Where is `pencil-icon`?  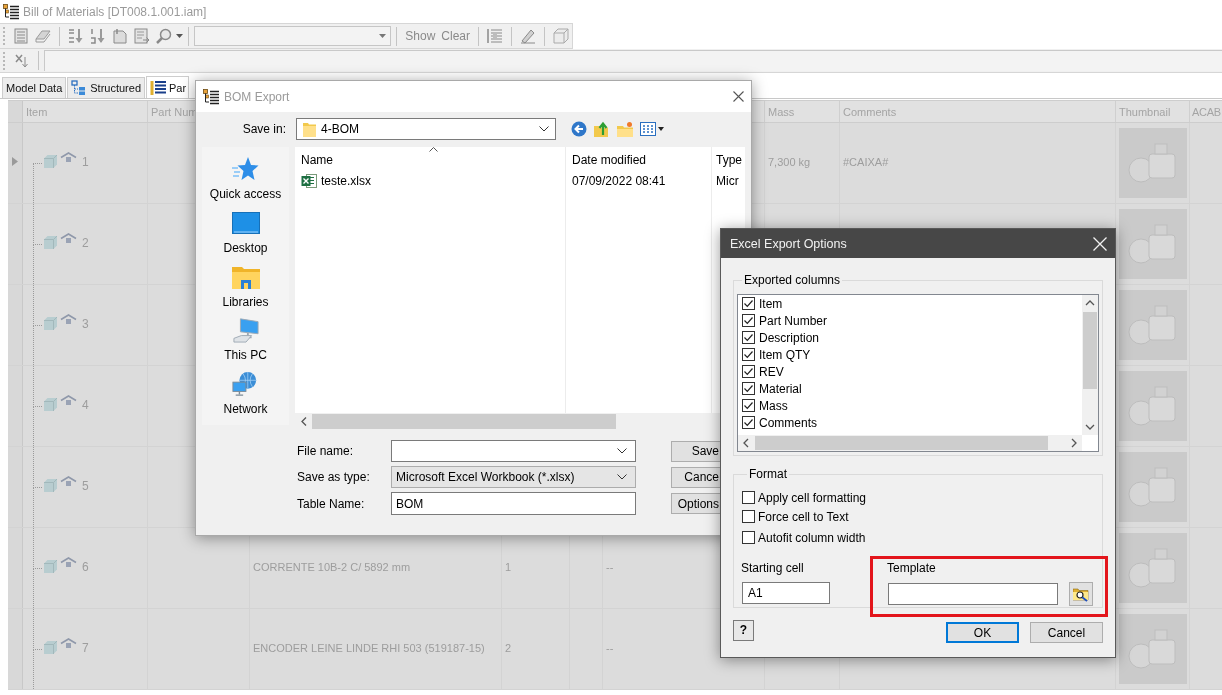 pencil-icon is located at coordinates (528, 36).